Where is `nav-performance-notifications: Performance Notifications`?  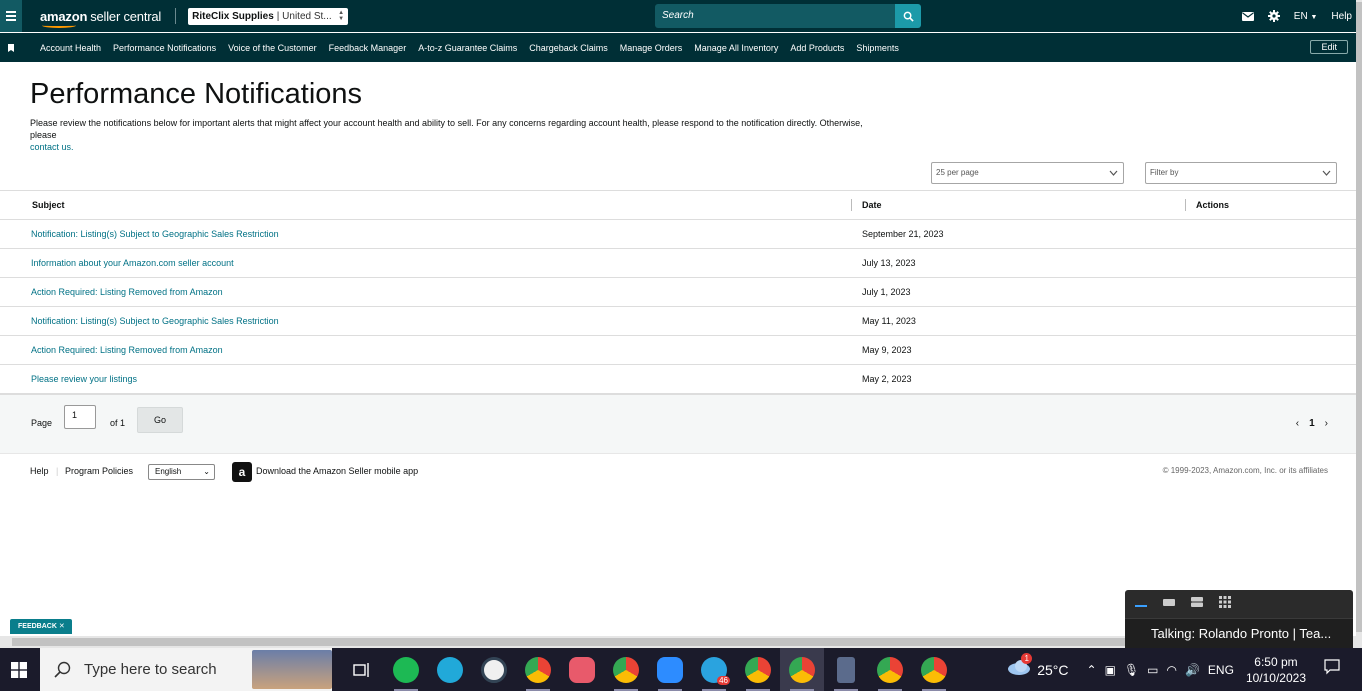 nav-performance-notifications: Performance Notifications is located at coordinates (164, 48).